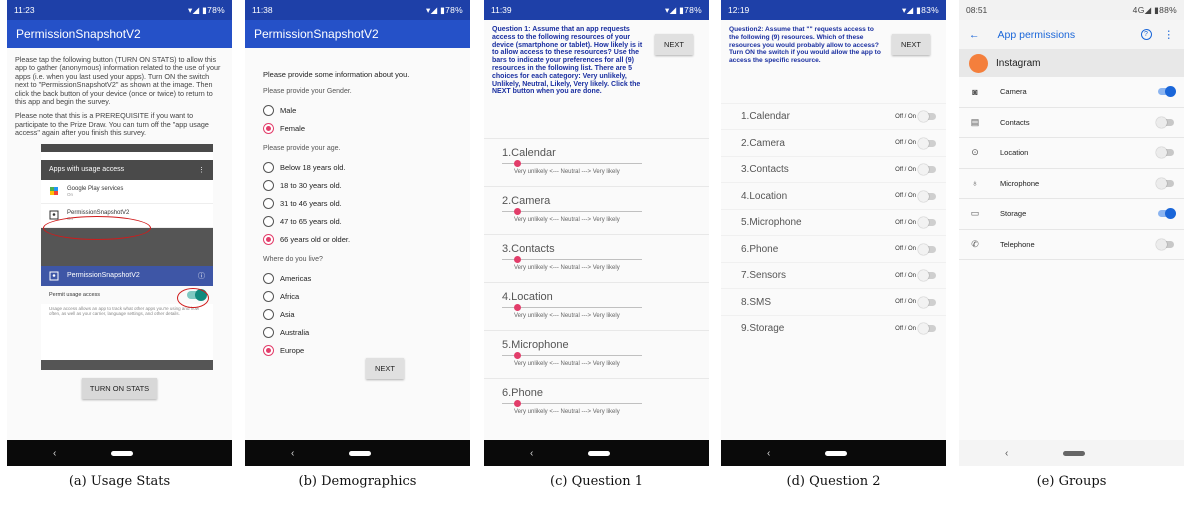 The width and height of the screenshot is (1184, 506). Describe the element at coordinates (1071, 153) in the screenshot. I see `permission-row-location: ⊙ Location` at that location.